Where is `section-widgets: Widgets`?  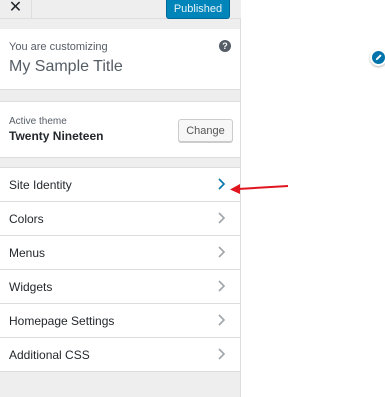 section-widgets: Widgets is located at coordinates (120, 287).